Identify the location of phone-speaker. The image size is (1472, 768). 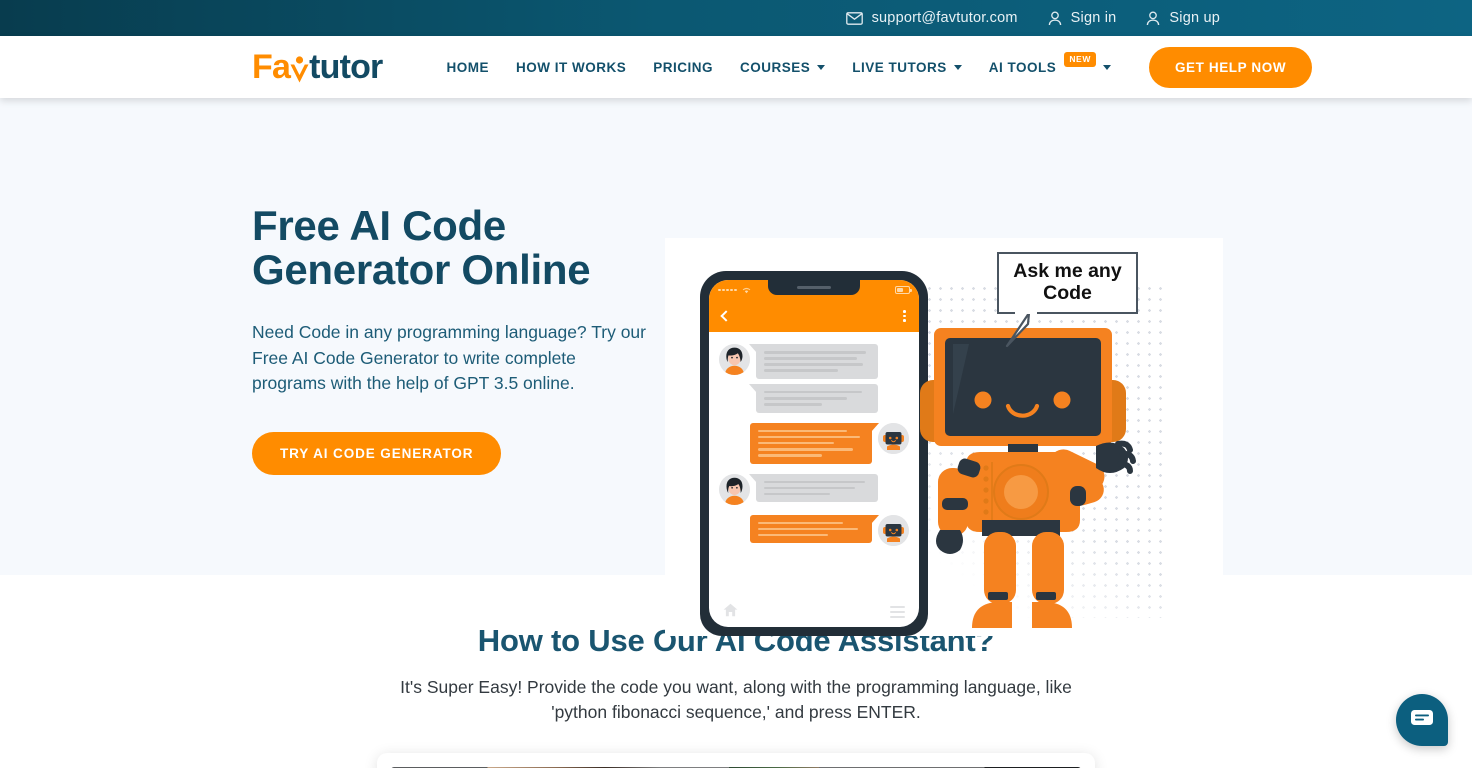
(814, 287).